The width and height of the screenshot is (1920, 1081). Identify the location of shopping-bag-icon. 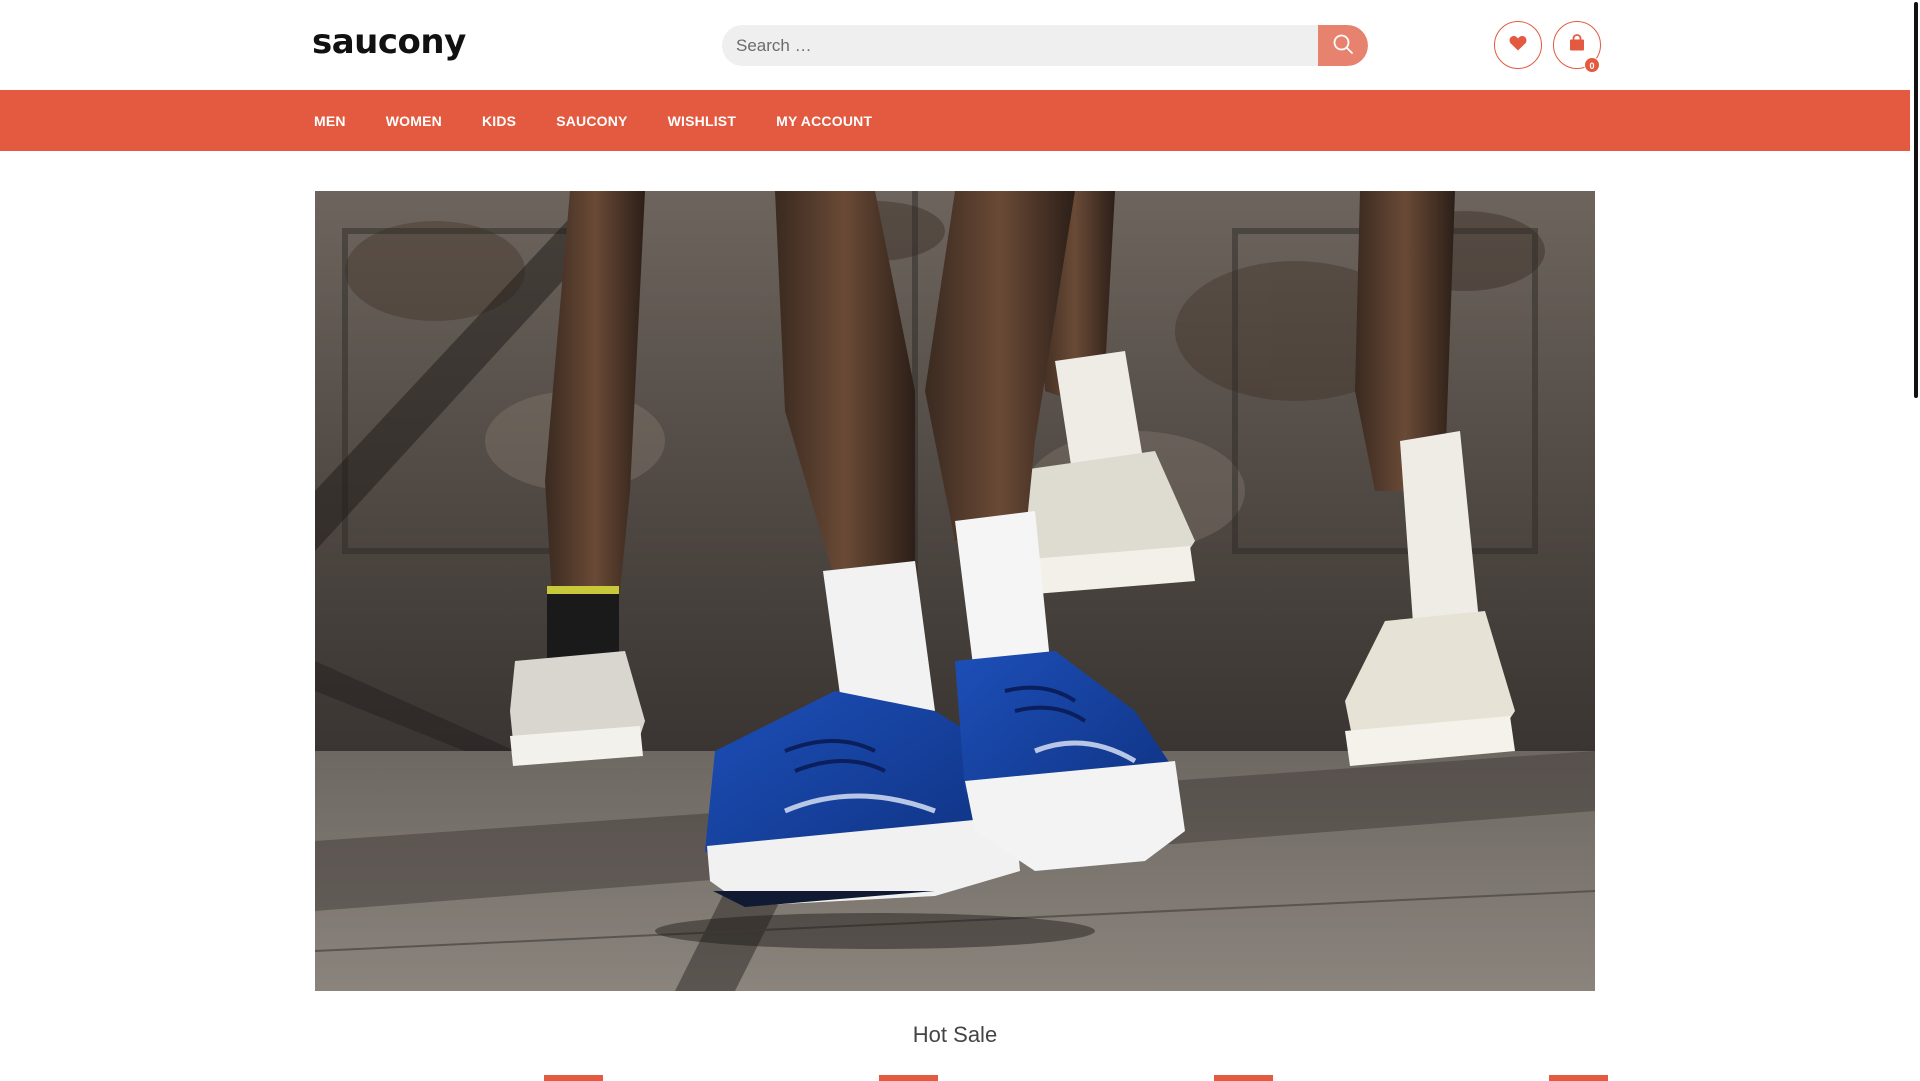
(1577, 45).